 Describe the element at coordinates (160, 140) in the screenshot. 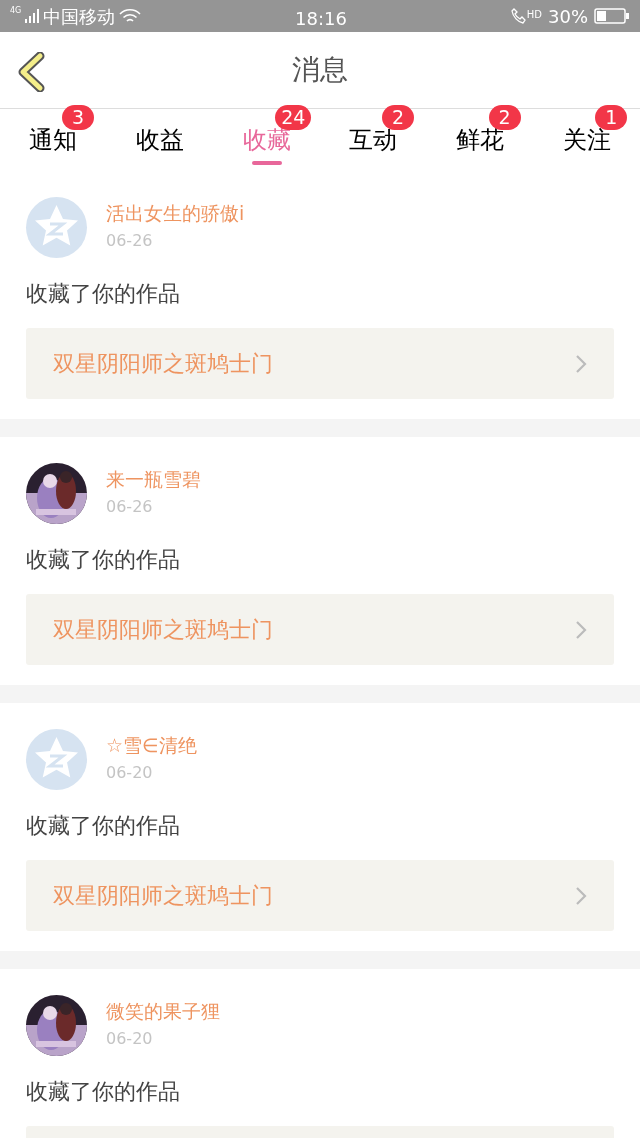

I see `tab: 收益` at that location.